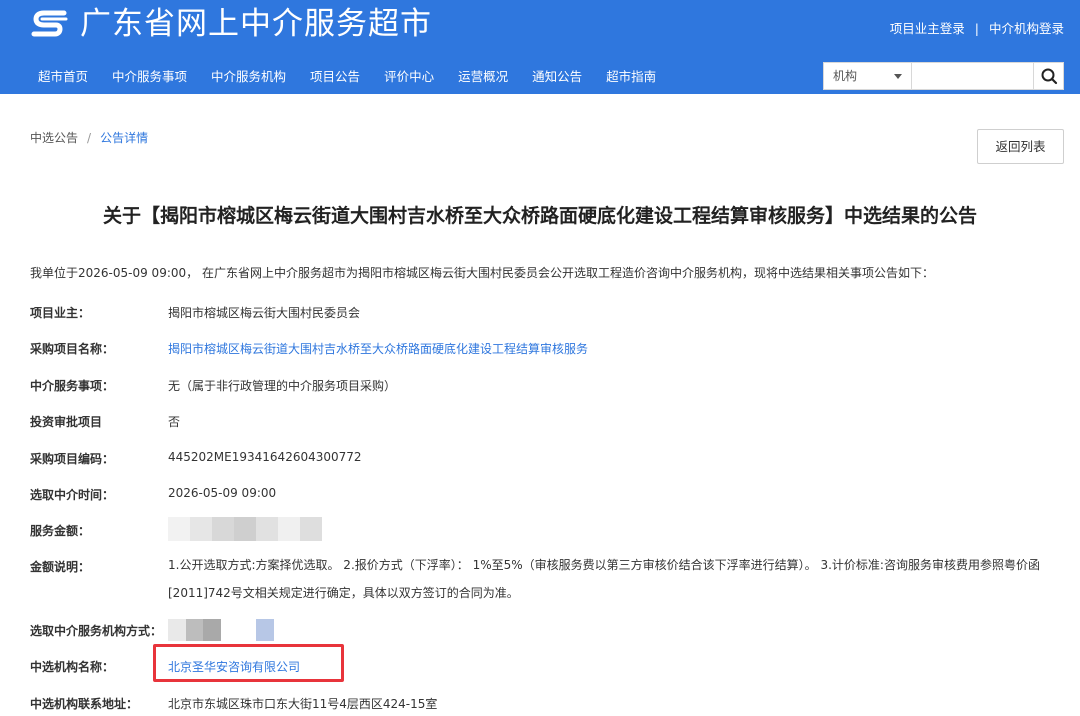 Image resolution: width=1080 pixels, height=716 pixels. I want to click on login-links: 项目业主登录 | 中介机构登录, so click(977, 27).